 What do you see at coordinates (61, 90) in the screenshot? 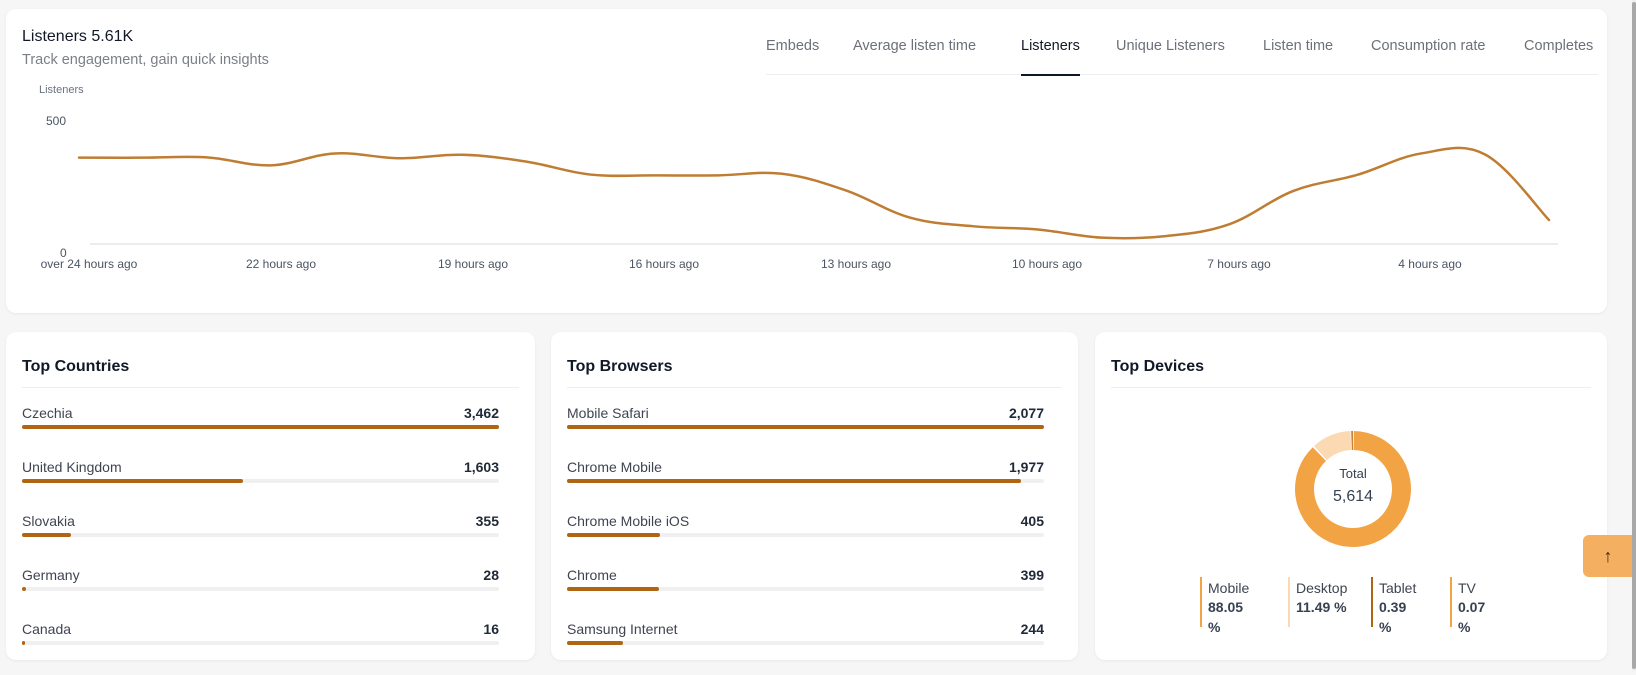
I see `y-axis-title: Listeners` at bounding box center [61, 90].